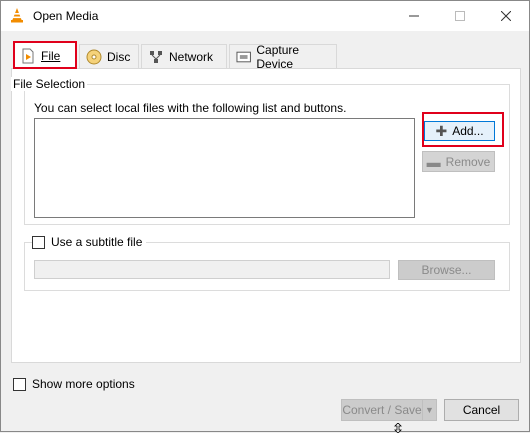 The width and height of the screenshot is (530, 433). Describe the element at coordinates (19, 384) in the screenshot. I see `show-more-options-checkbox` at that location.